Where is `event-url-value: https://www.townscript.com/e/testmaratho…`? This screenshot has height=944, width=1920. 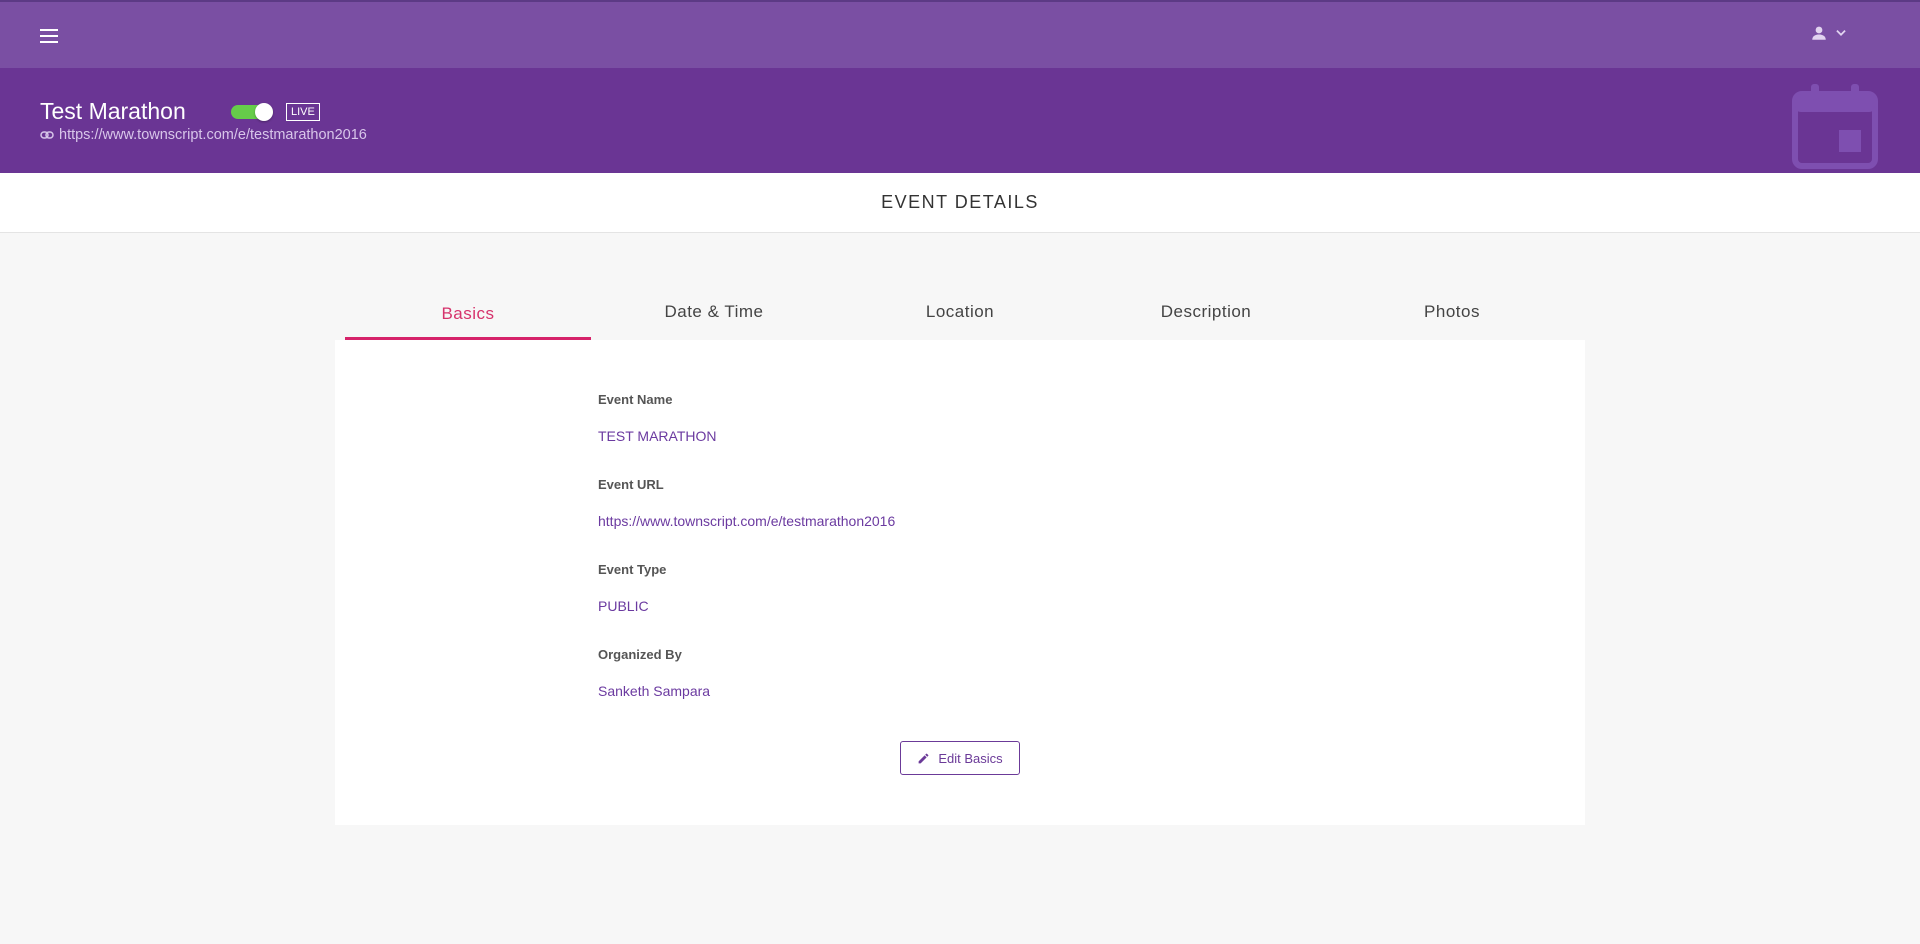
event-url-value: https://www.townscript.com/e/testmaratho… is located at coordinates (747, 521).